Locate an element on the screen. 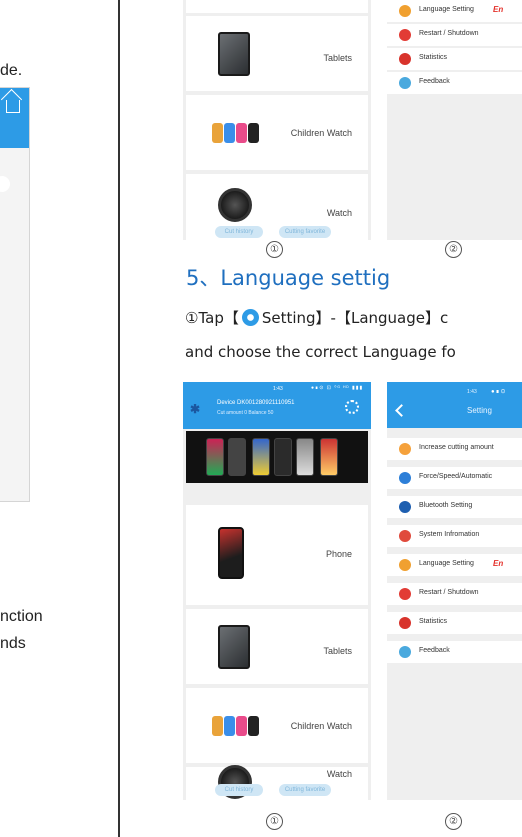 The width and height of the screenshot is (522, 837). product-label: Phone is located at coordinates (338, 554).